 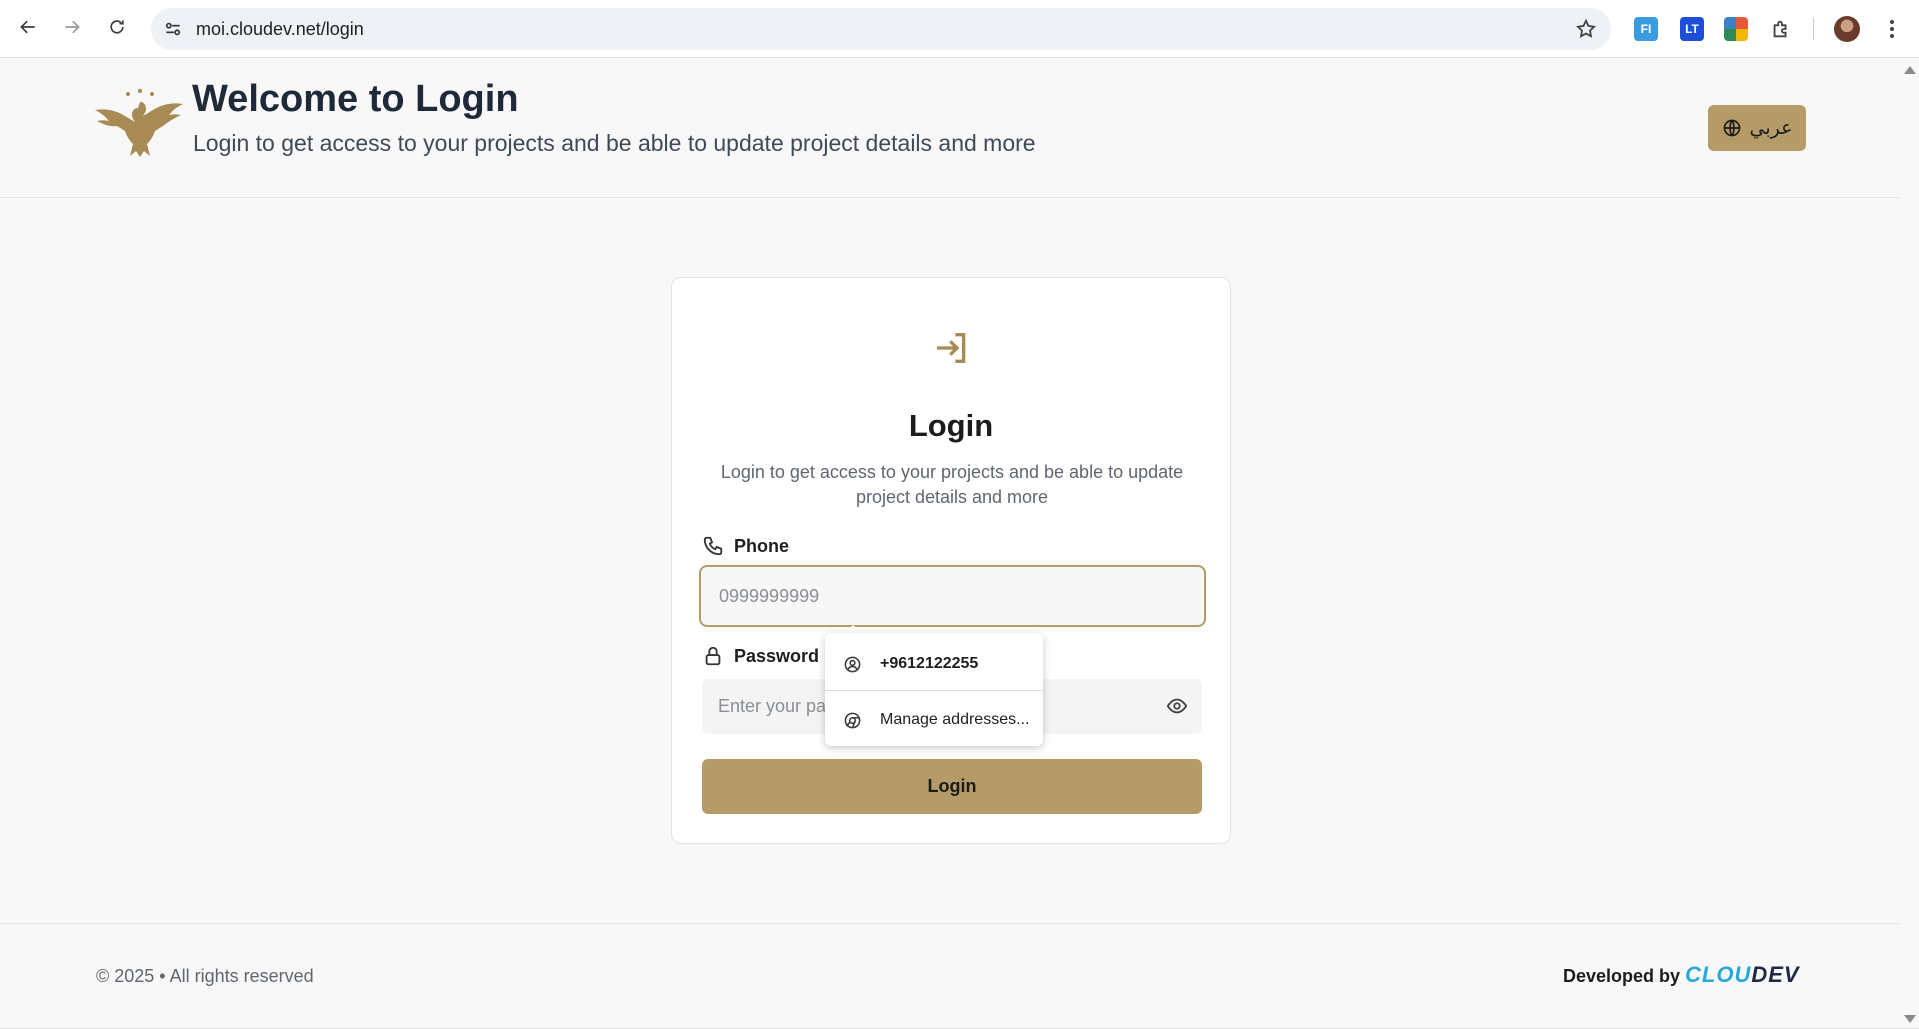 What do you see at coordinates (762, 545) in the screenshot?
I see `phone-label-text: Phone` at bounding box center [762, 545].